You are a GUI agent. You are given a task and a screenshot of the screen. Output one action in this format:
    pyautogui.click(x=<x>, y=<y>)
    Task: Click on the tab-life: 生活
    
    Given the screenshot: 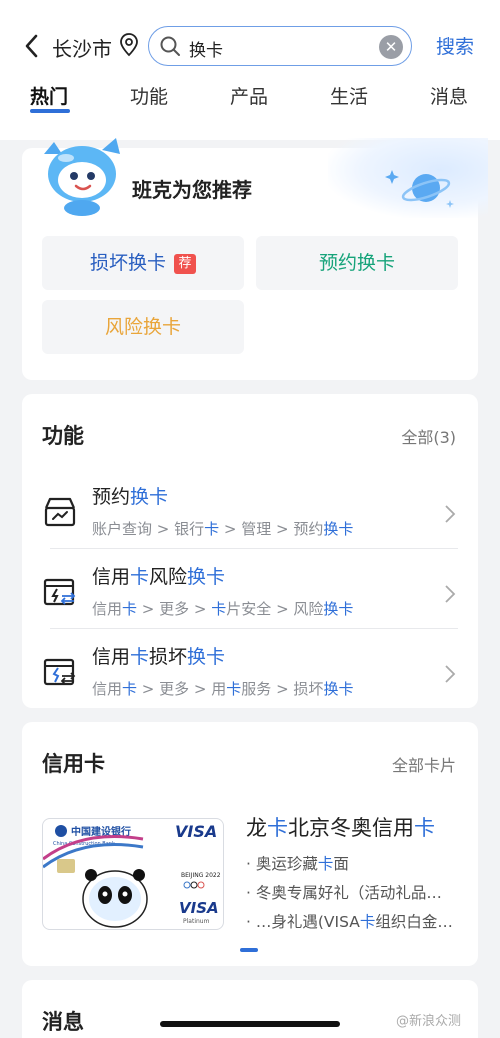 What is the action you would take?
    pyautogui.click(x=349, y=95)
    